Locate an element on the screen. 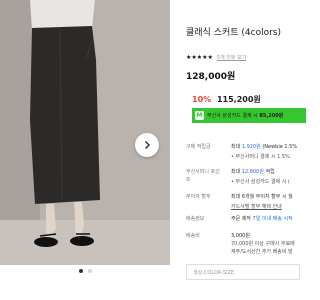 The width and height of the screenshot is (320, 300). option-select-placeholder: 색상:COLOR-SIZE is located at coordinates (214, 273).